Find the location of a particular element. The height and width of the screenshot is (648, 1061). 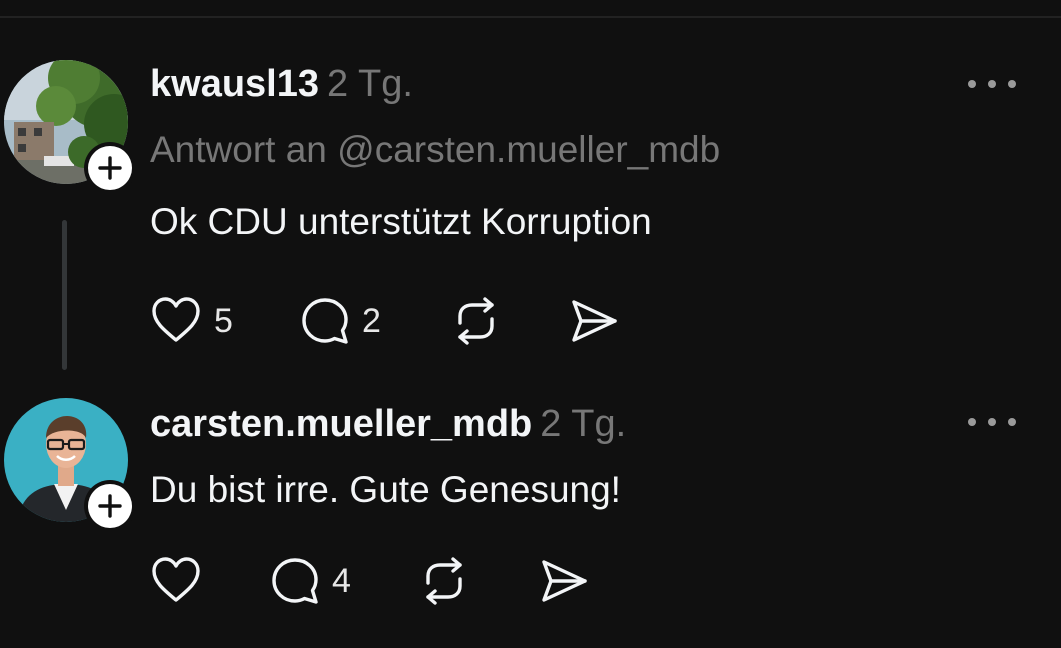

username: carsten.mueller_mdb is located at coordinates (341, 424).